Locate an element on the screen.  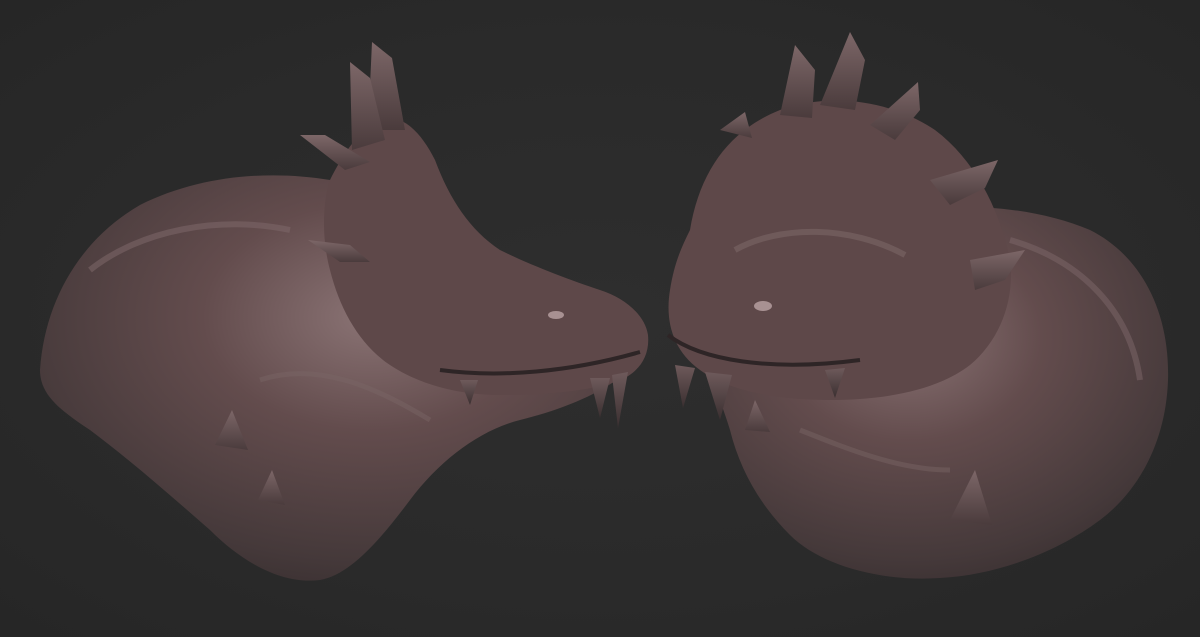
left-eye is located at coordinates (556, 315).